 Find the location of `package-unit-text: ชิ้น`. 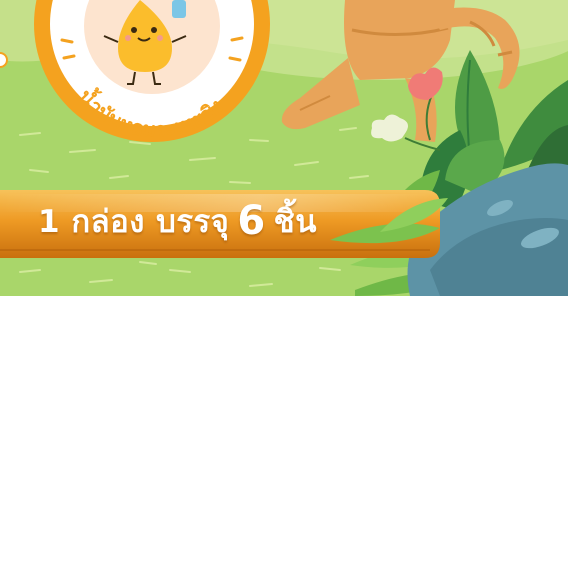

package-unit-text: ชิ้น is located at coordinates (295, 222).